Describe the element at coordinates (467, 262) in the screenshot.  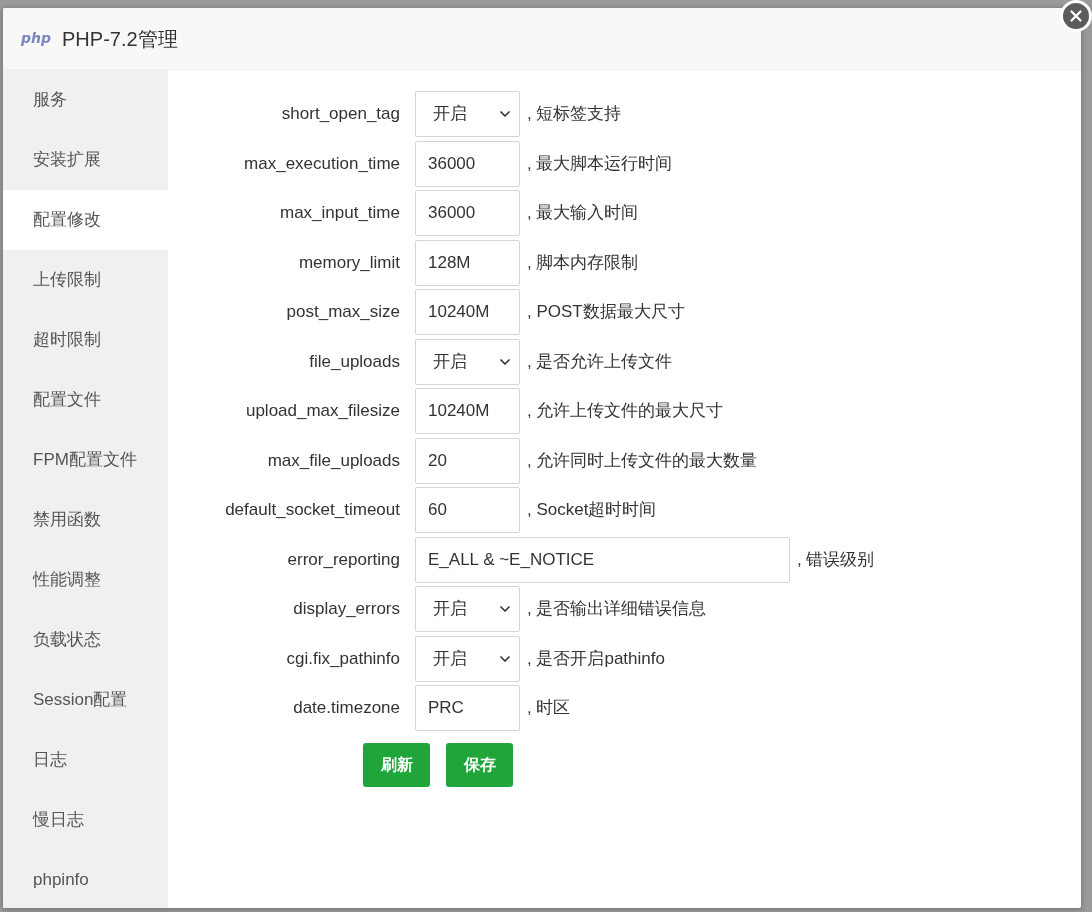
I see `input-field: 128M` at that location.